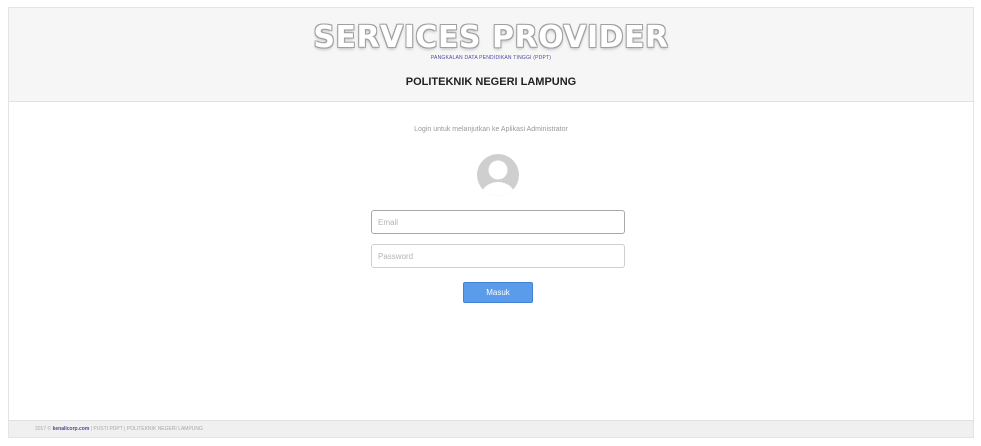 The width and height of the screenshot is (981, 446). What do you see at coordinates (491, 82) in the screenshot?
I see `institution-name: POLITEKNIK NEGERI LAMPUNG` at bounding box center [491, 82].